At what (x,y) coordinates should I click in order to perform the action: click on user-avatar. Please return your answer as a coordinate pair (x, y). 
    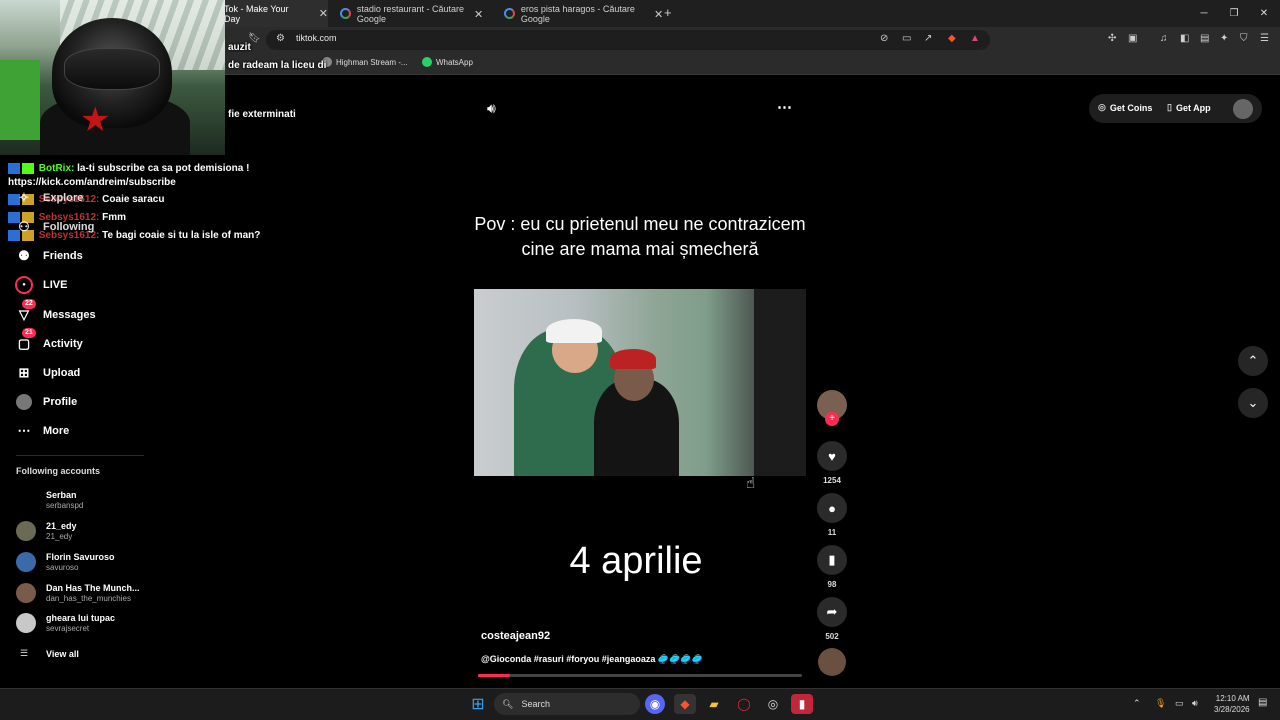
    Looking at the image, I should click on (1243, 109).